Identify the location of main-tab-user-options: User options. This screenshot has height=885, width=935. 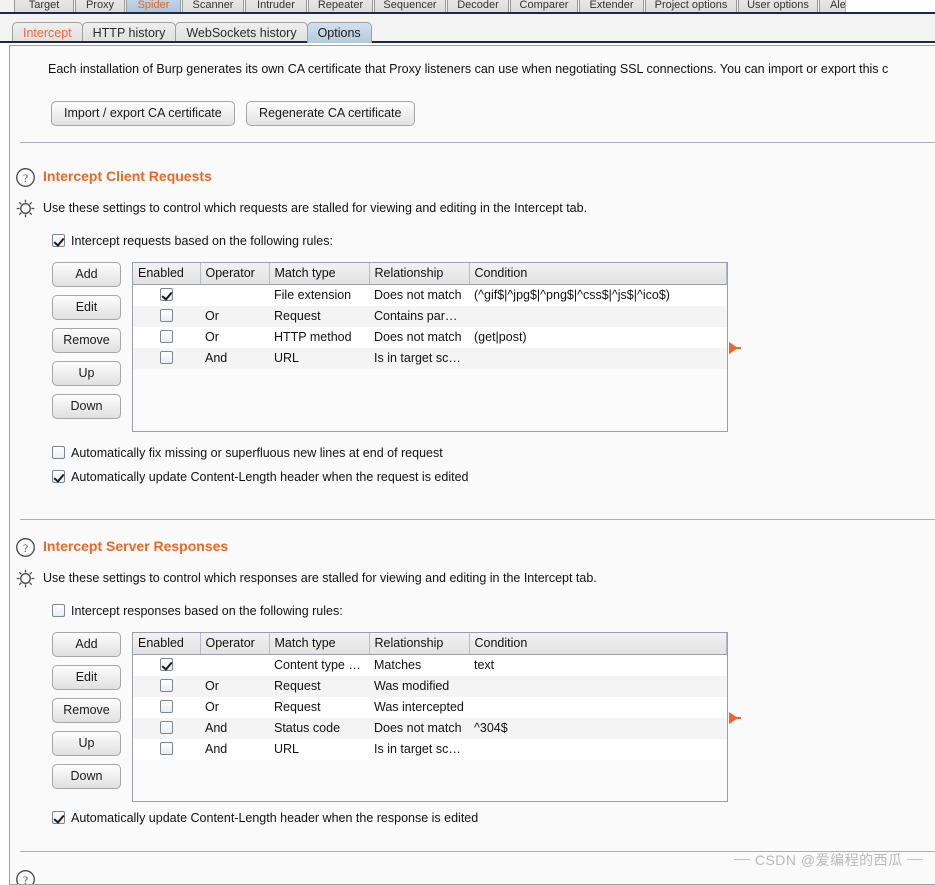
(778, 6).